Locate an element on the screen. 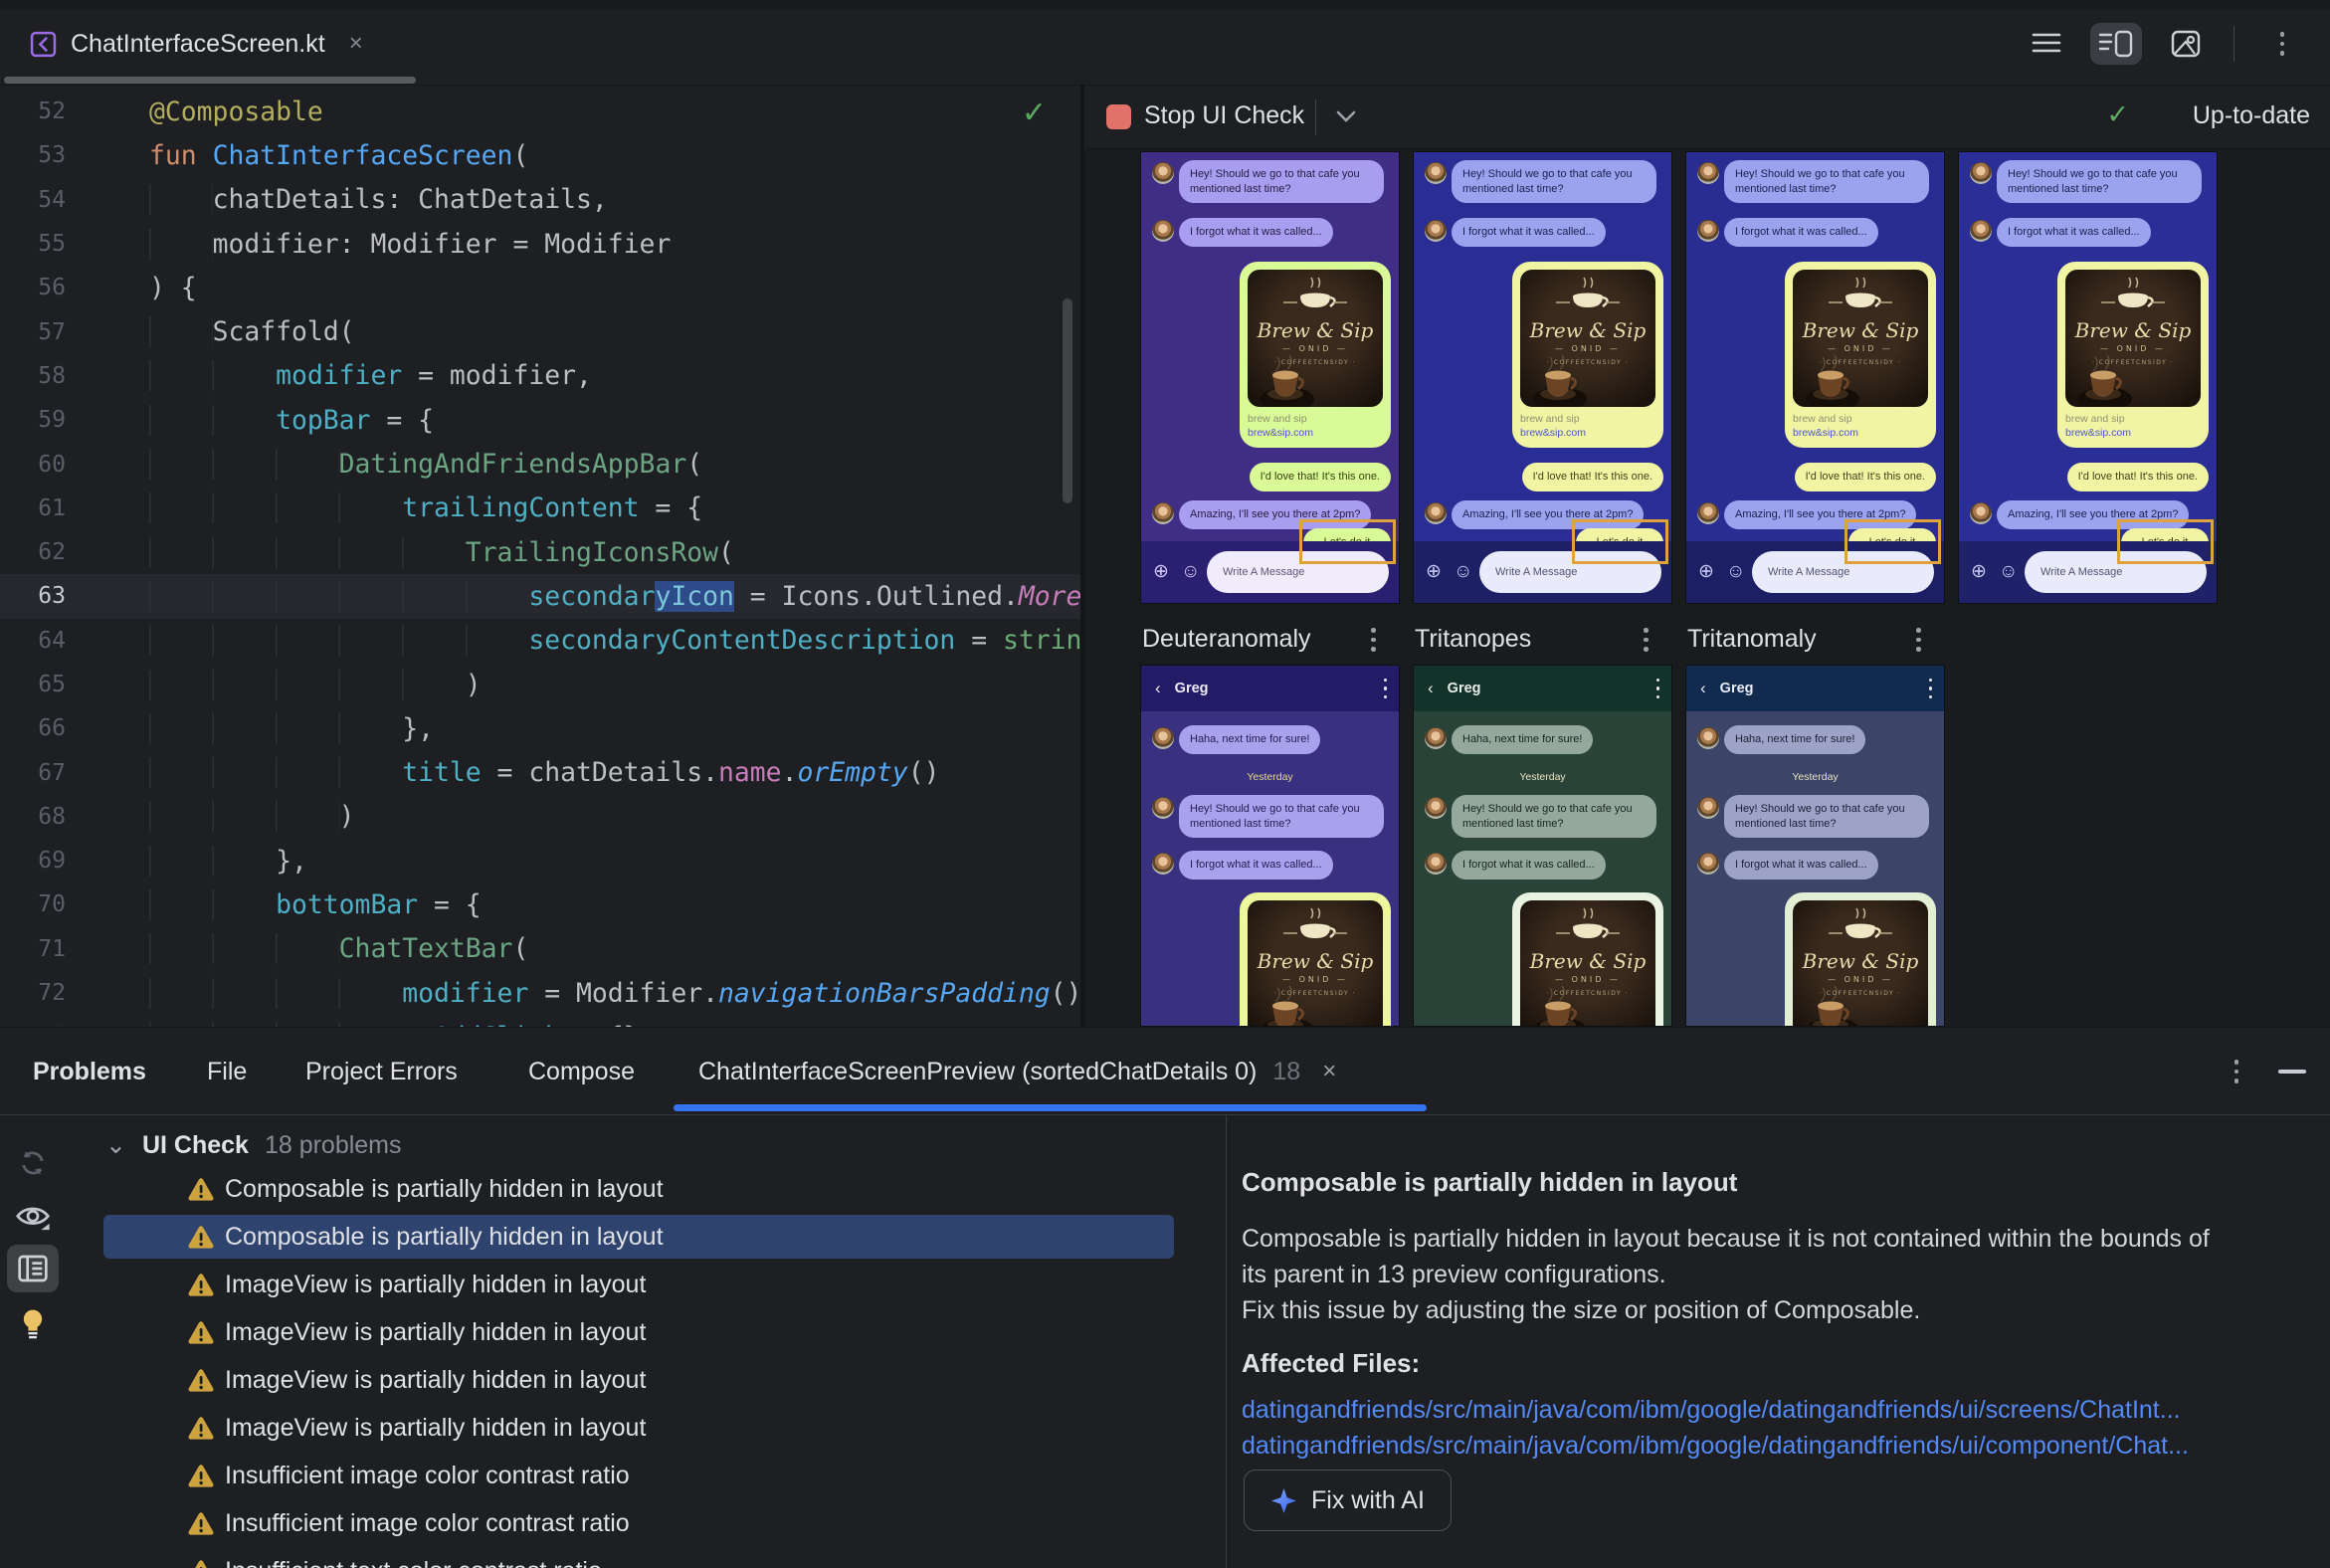 The width and height of the screenshot is (2330, 1568). editor-options-kebab-icon is located at coordinates (2282, 44).